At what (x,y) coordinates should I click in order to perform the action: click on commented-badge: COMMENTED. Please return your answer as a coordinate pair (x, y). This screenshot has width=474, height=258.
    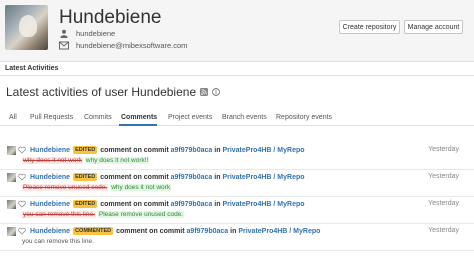
    Looking at the image, I should click on (93, 231).